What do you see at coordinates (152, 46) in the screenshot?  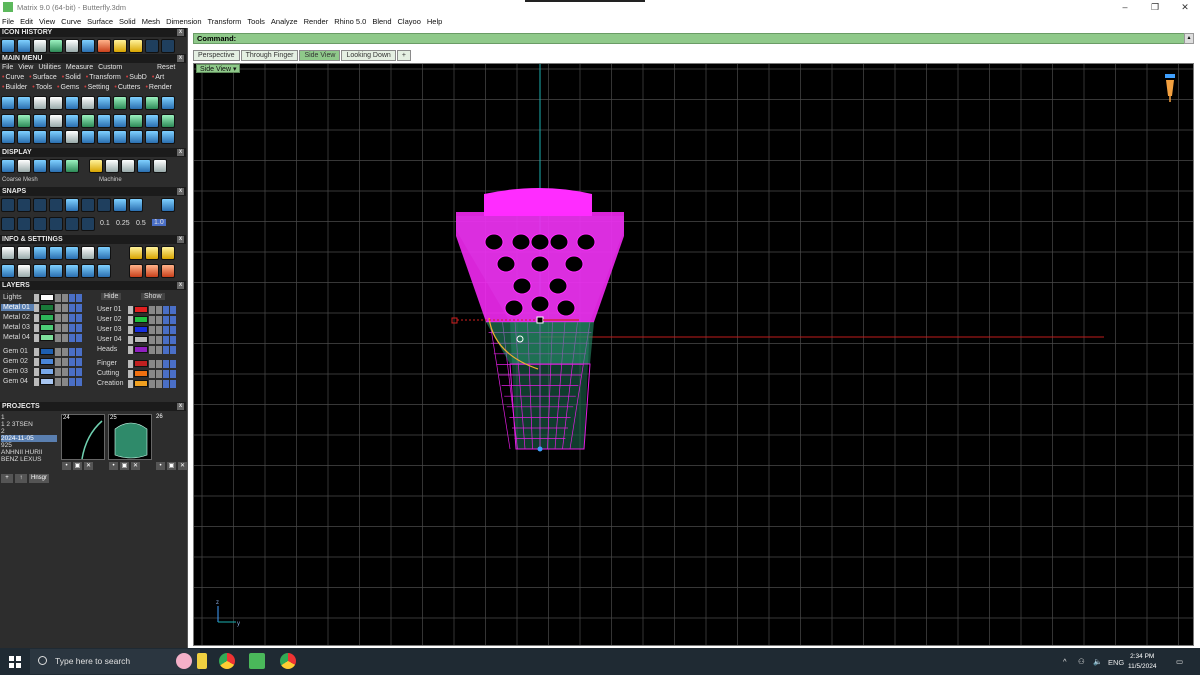 I see `back-arrow-icon` at bounding box center [152, 46].